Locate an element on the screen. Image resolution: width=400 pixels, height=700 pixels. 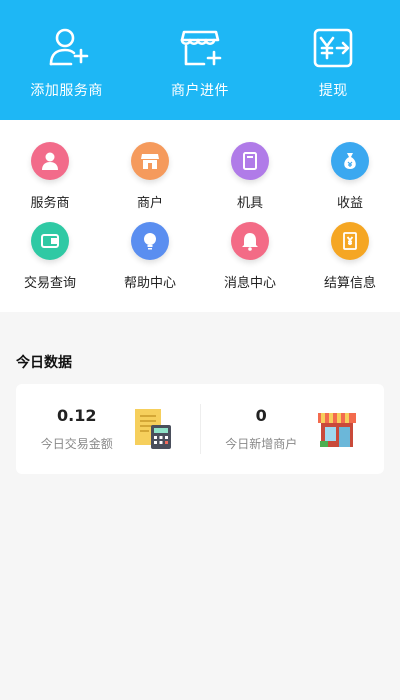
stat-value: 0.12 is located at coordinates (77, 415).